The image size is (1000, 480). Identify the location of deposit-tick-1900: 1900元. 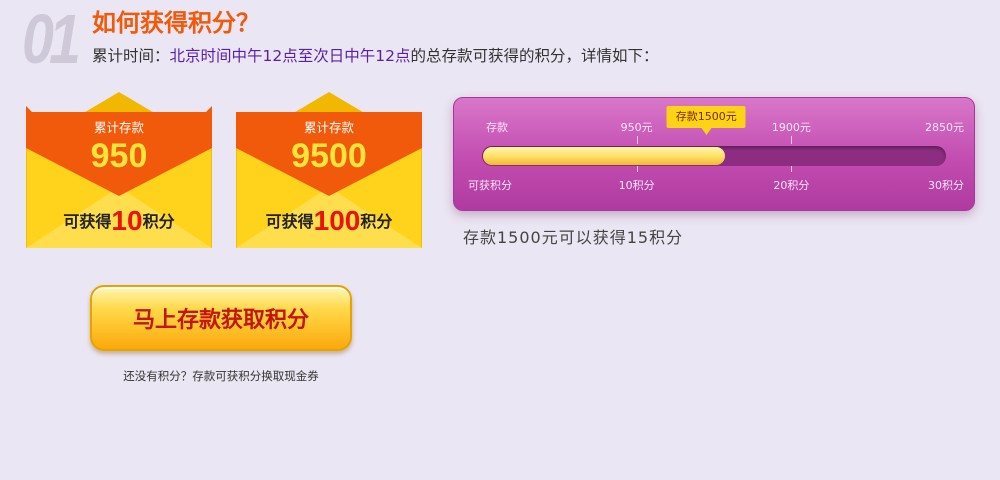
(791, 127).